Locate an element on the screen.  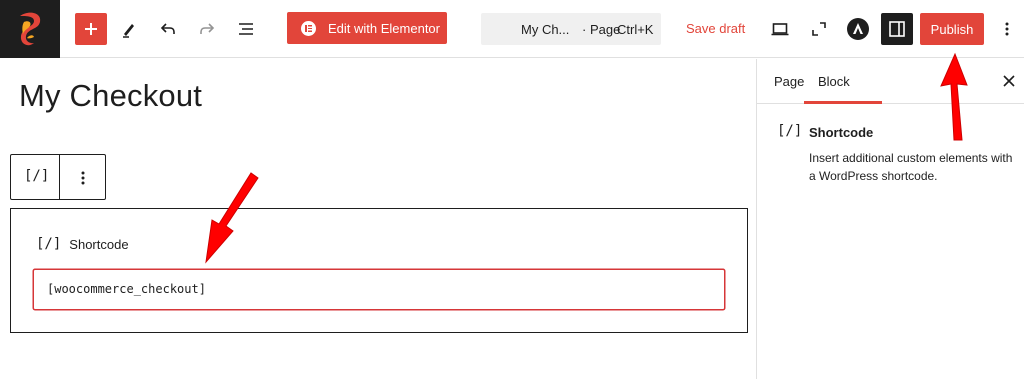
fullscreen-button is located at coordinates (819, 29).